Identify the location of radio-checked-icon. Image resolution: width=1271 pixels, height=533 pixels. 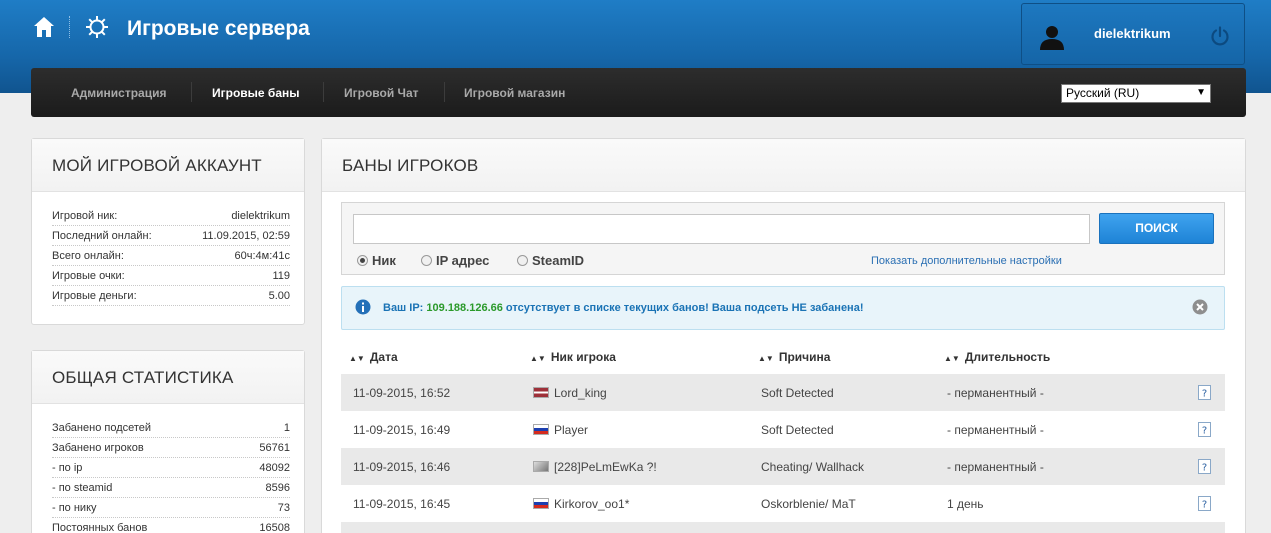
(362, 260).